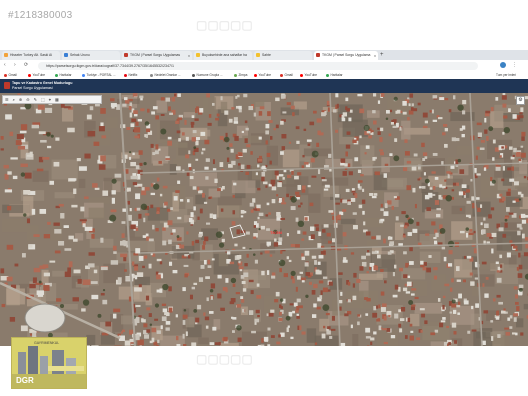 The image size is (528, 396). I want to click on map-block, so click(64, 195).